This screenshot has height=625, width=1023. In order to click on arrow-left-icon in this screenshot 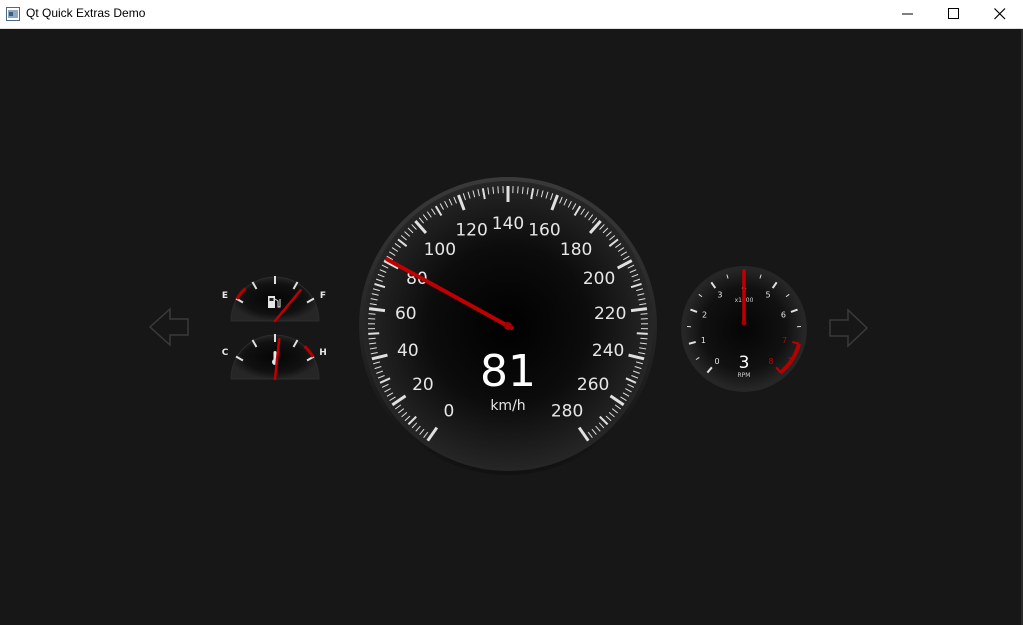, I will do `click(168, 327)`.